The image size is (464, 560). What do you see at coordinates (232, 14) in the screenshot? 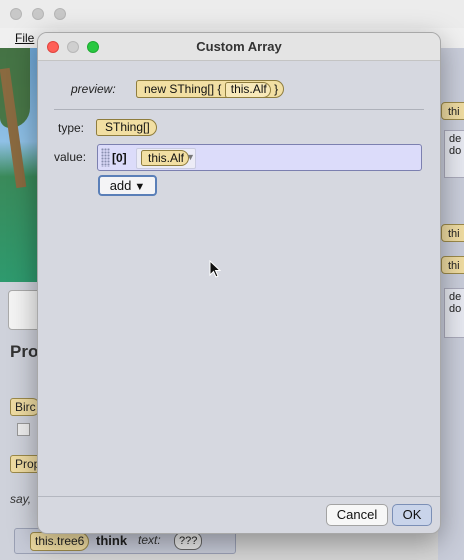
I see `background-titlebar` at bounding box center [232, 14].